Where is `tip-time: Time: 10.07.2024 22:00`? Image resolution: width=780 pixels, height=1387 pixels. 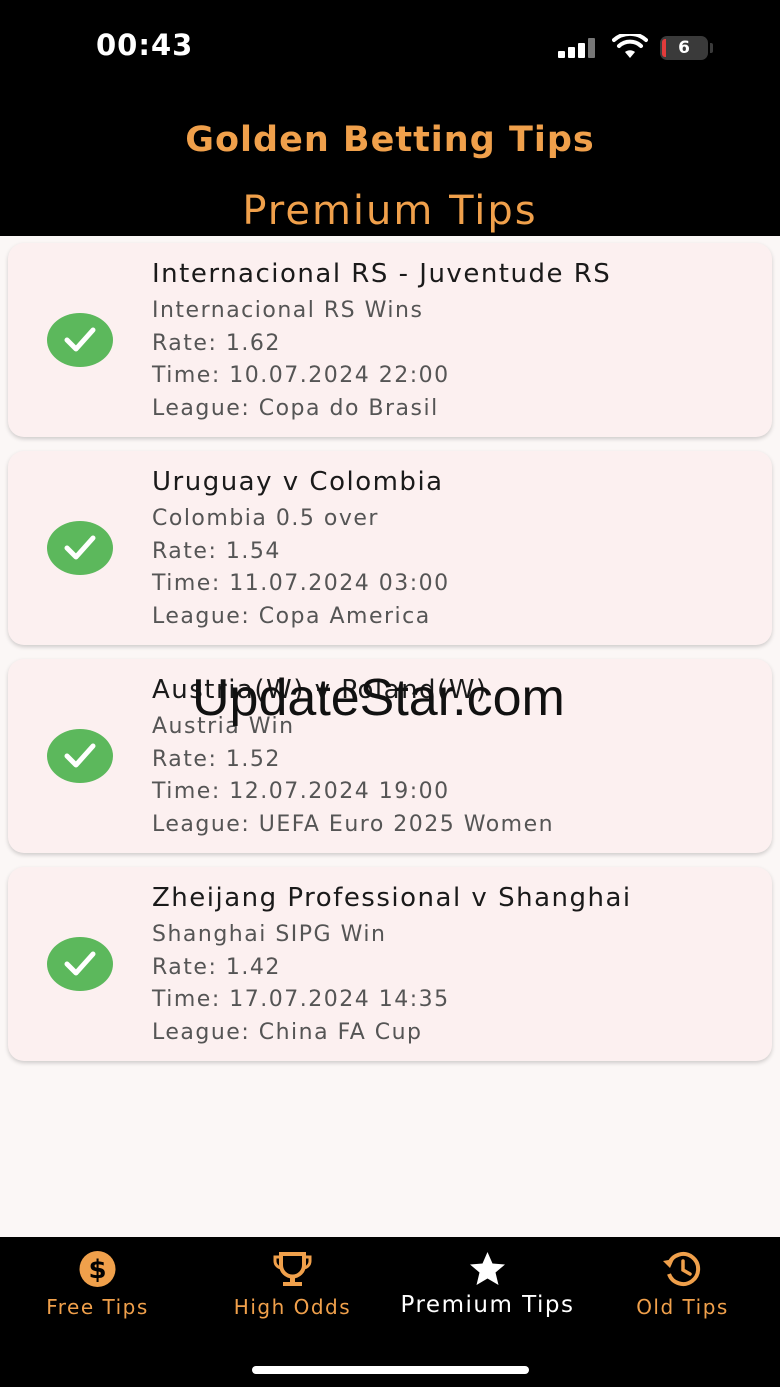 tip-time: Time: 10.07.2024 22:00 is located at coordinates (301, 375).